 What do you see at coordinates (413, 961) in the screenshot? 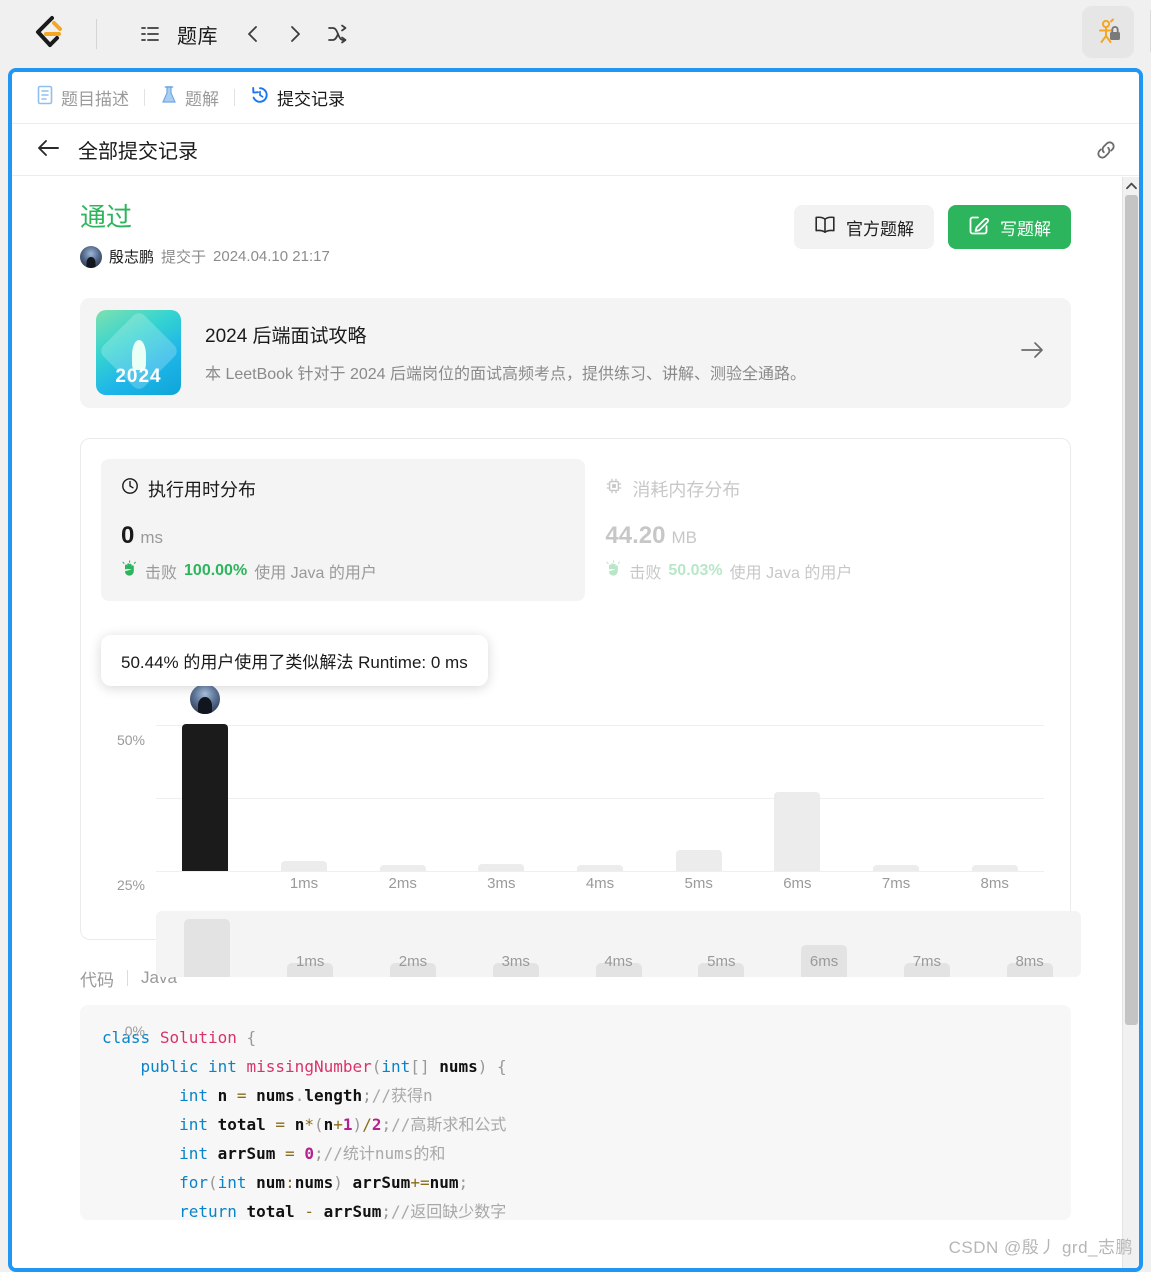
I see `brush-tick-label: 2ms` at bounding box center [413, 961].